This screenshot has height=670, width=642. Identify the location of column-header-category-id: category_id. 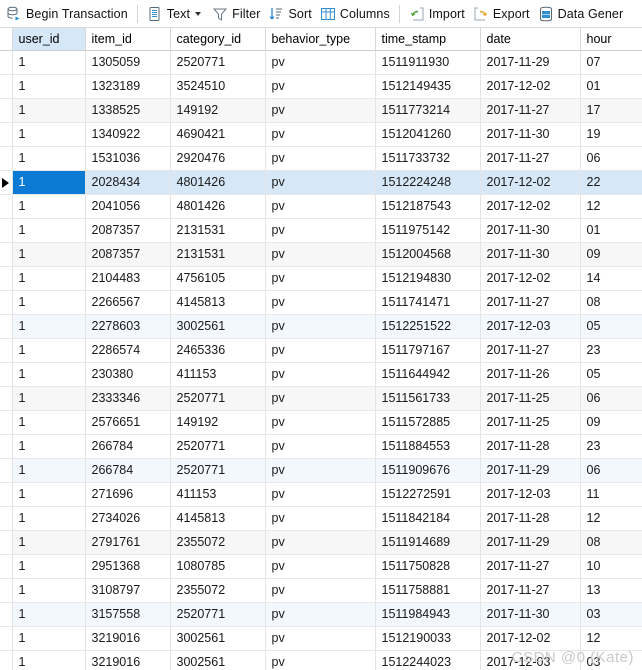
(218, 39).